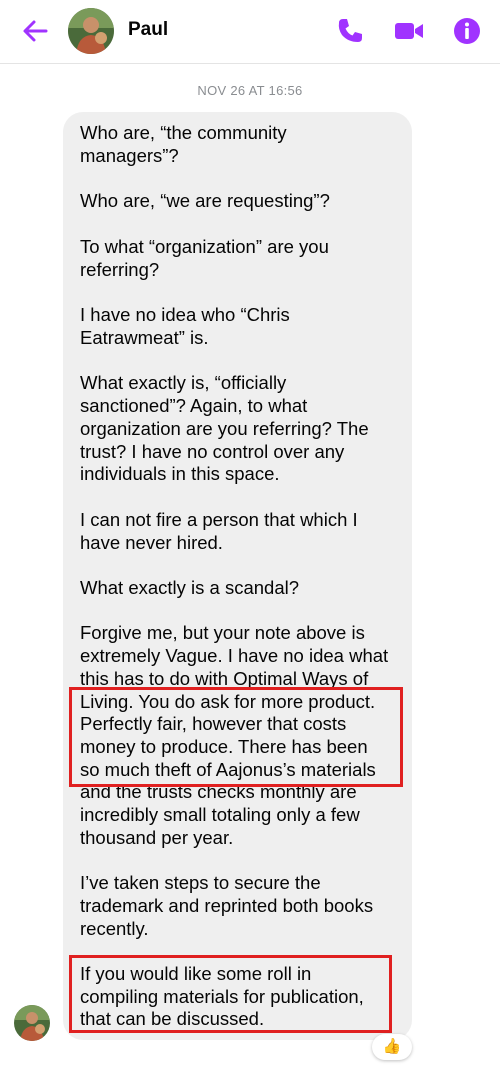 The height and width of the screenshot is (1070, 500). Describe the element at coordinates (218, 791) in the screenshot. I see `message-line: and the trusts checks monthly are` at that location.